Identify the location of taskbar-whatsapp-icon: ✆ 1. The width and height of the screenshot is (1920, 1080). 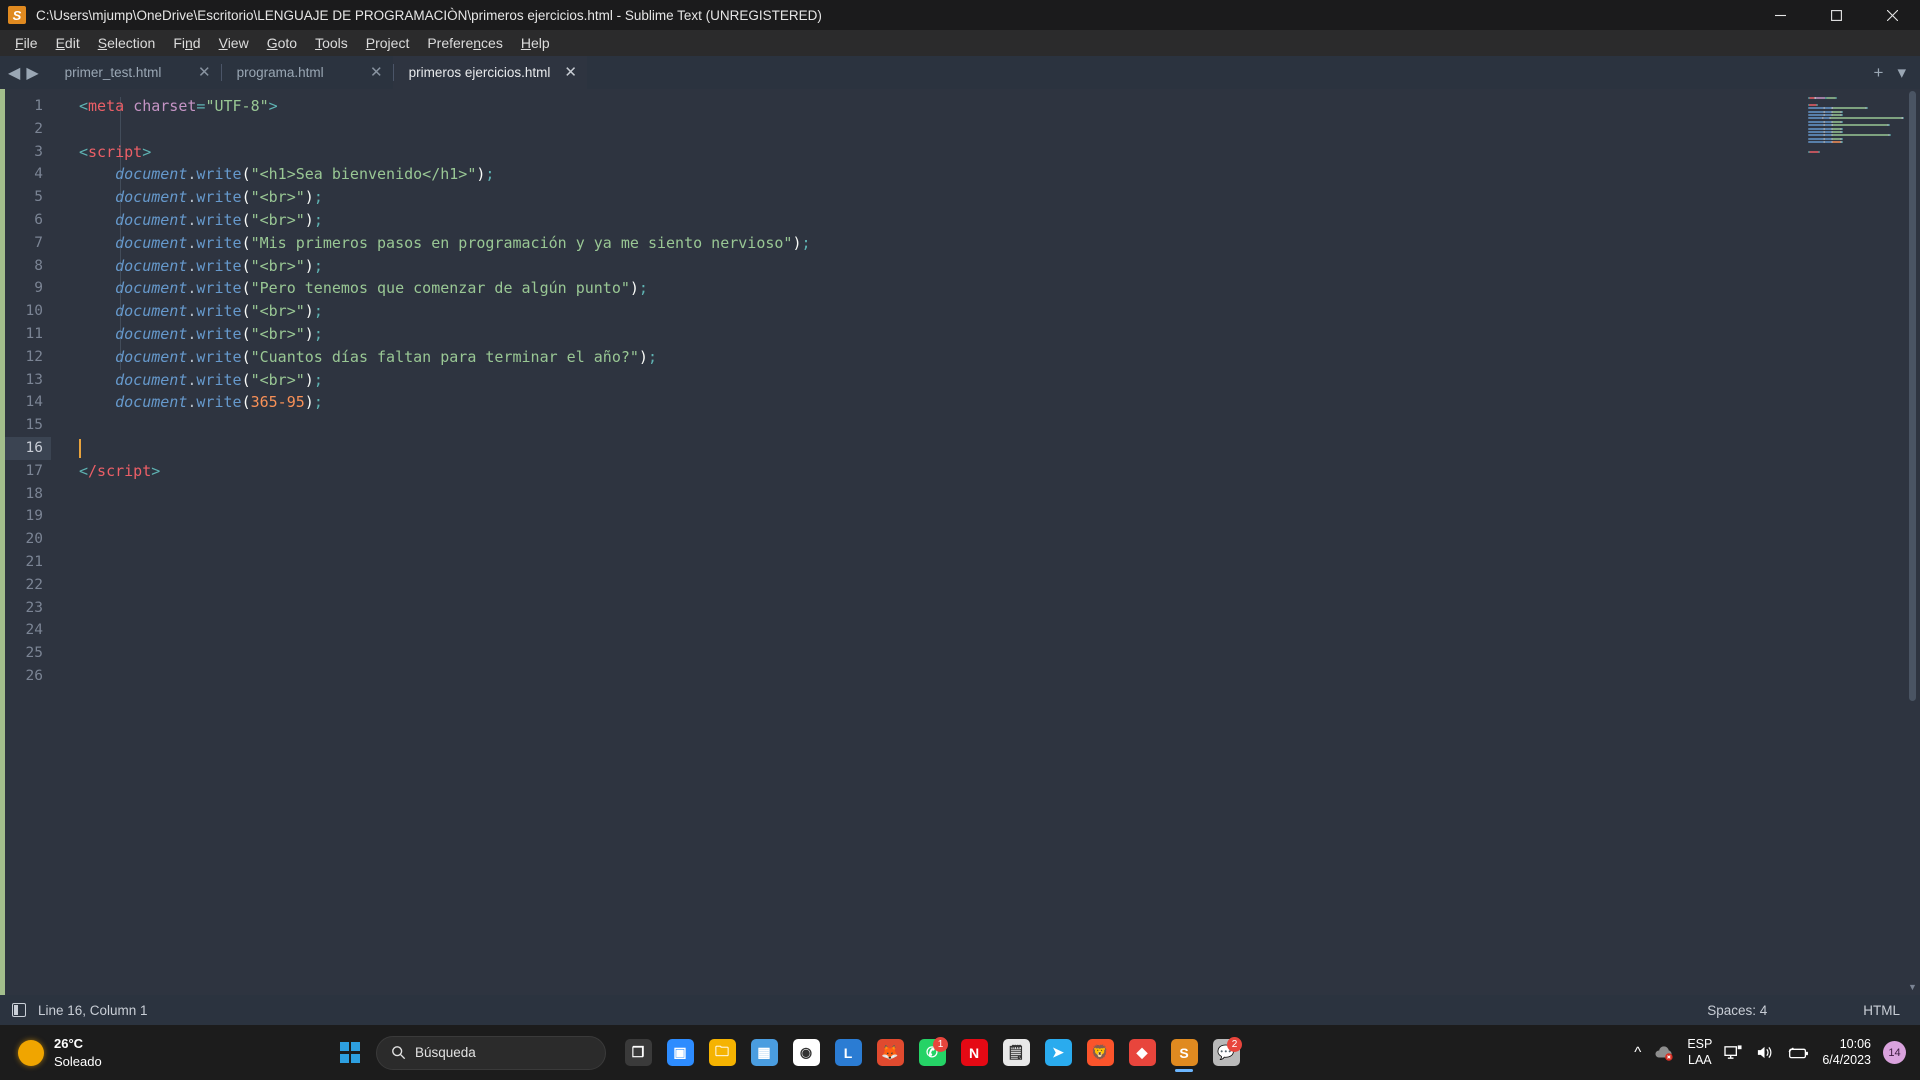
(932, 1053).